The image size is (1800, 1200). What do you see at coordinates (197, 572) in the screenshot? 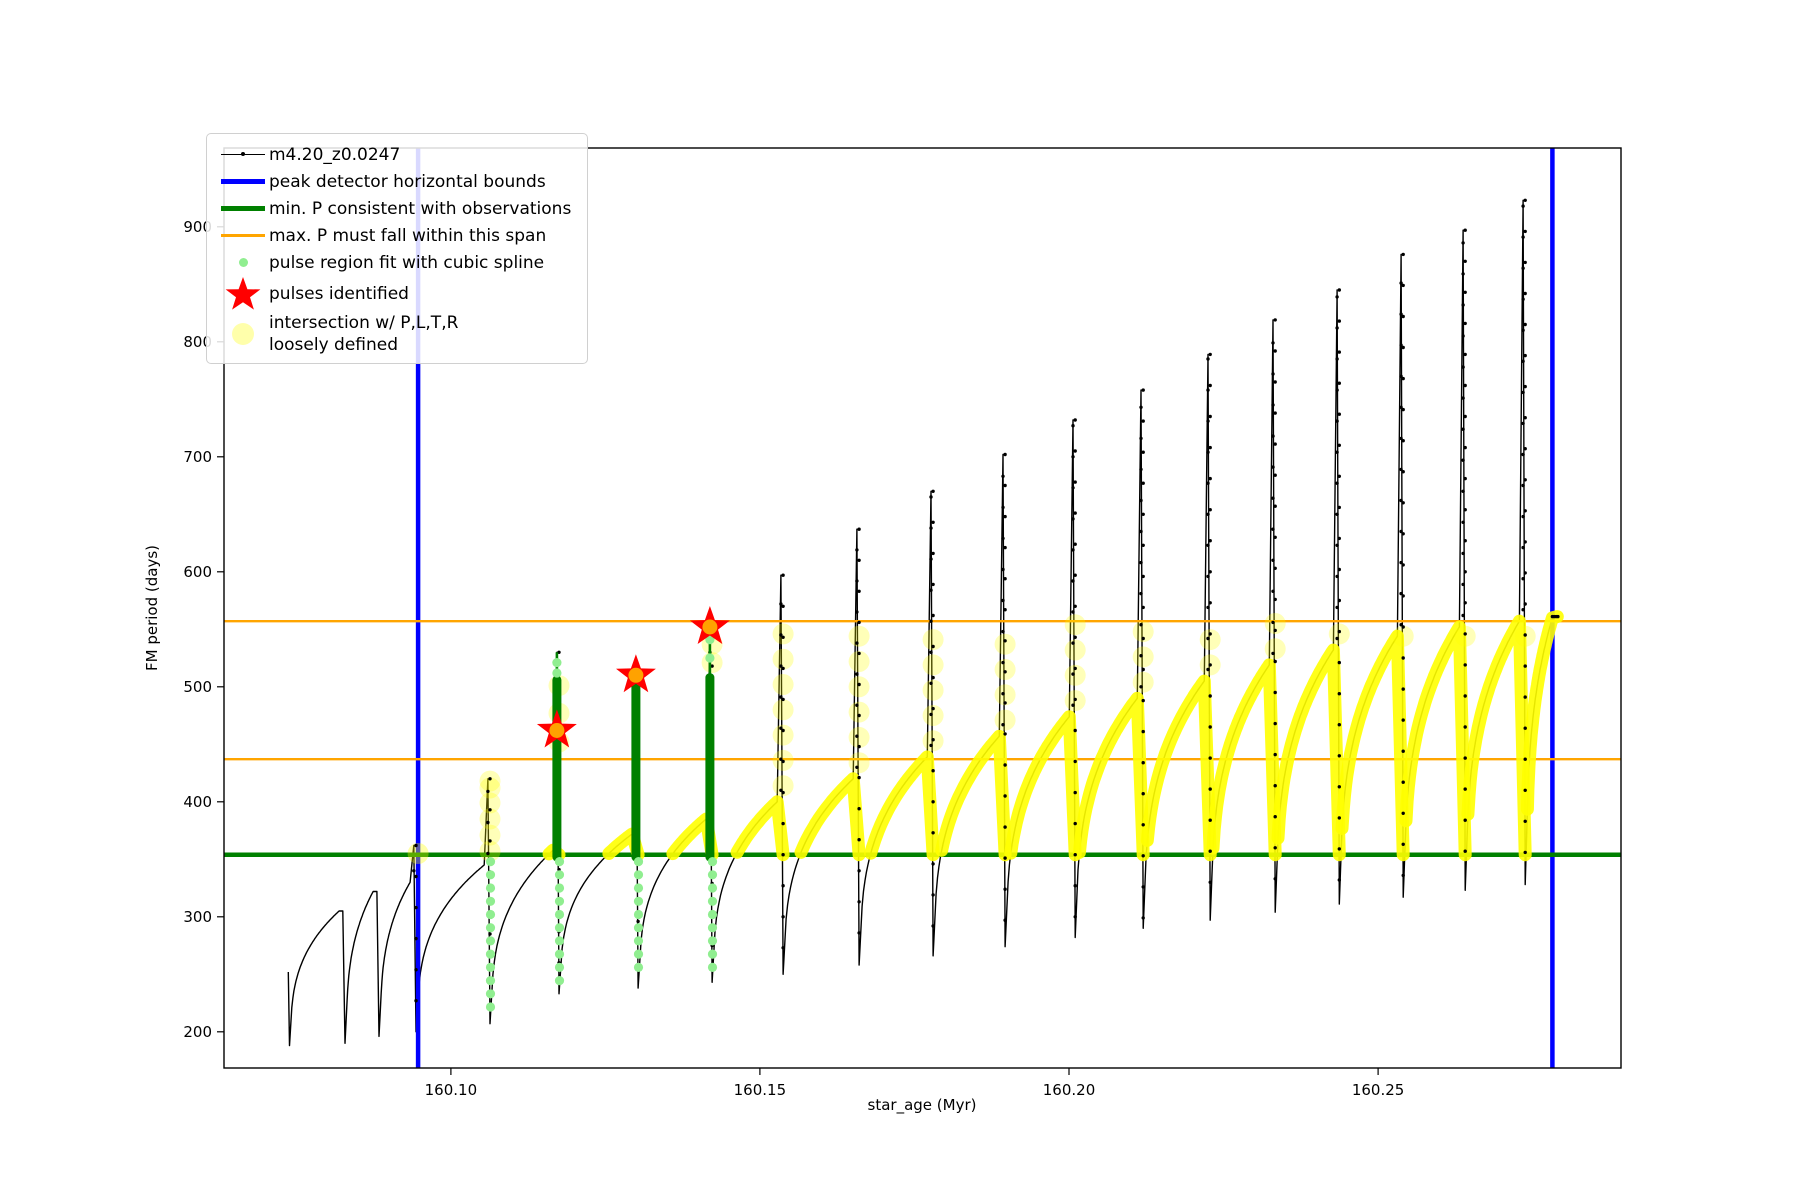
I see `svg-text: 600` at bounding box center [197, 572].